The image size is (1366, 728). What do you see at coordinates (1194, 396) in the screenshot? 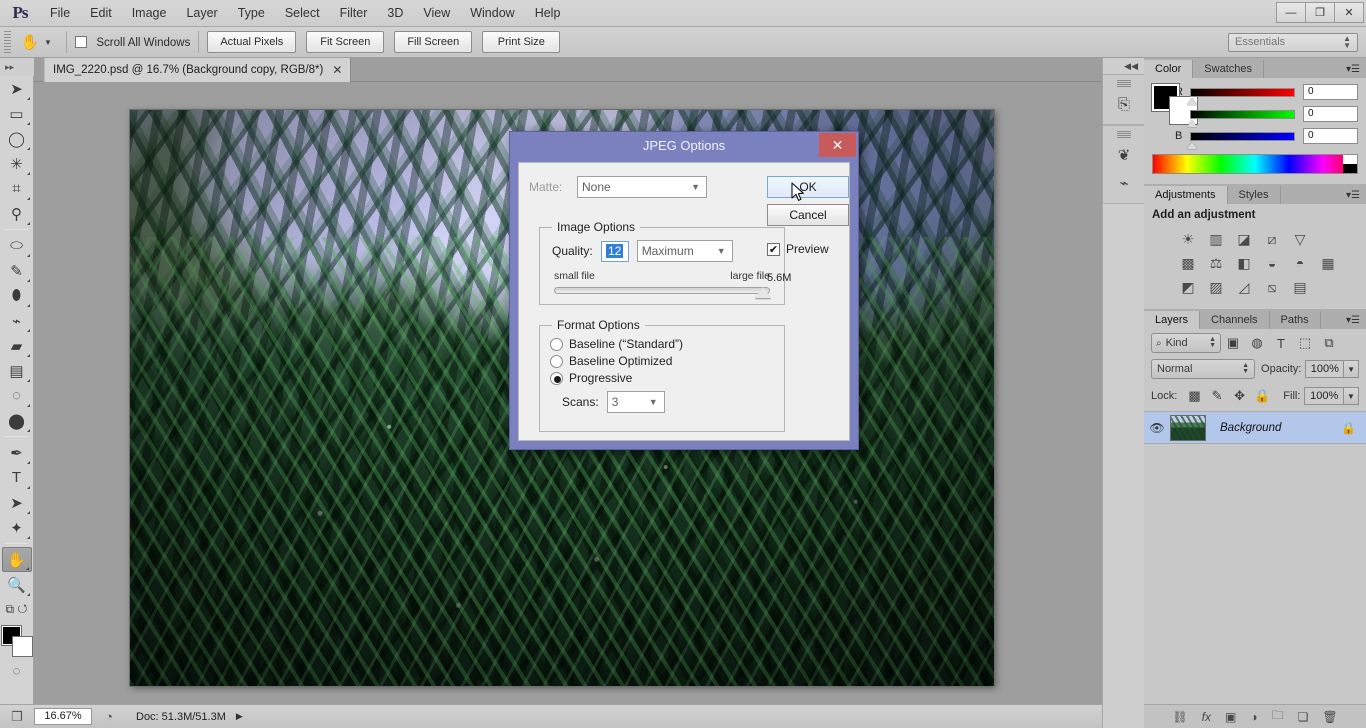
I see `lock-transparent-pixels-icon: ▩` at bounding box center [1194, 396].